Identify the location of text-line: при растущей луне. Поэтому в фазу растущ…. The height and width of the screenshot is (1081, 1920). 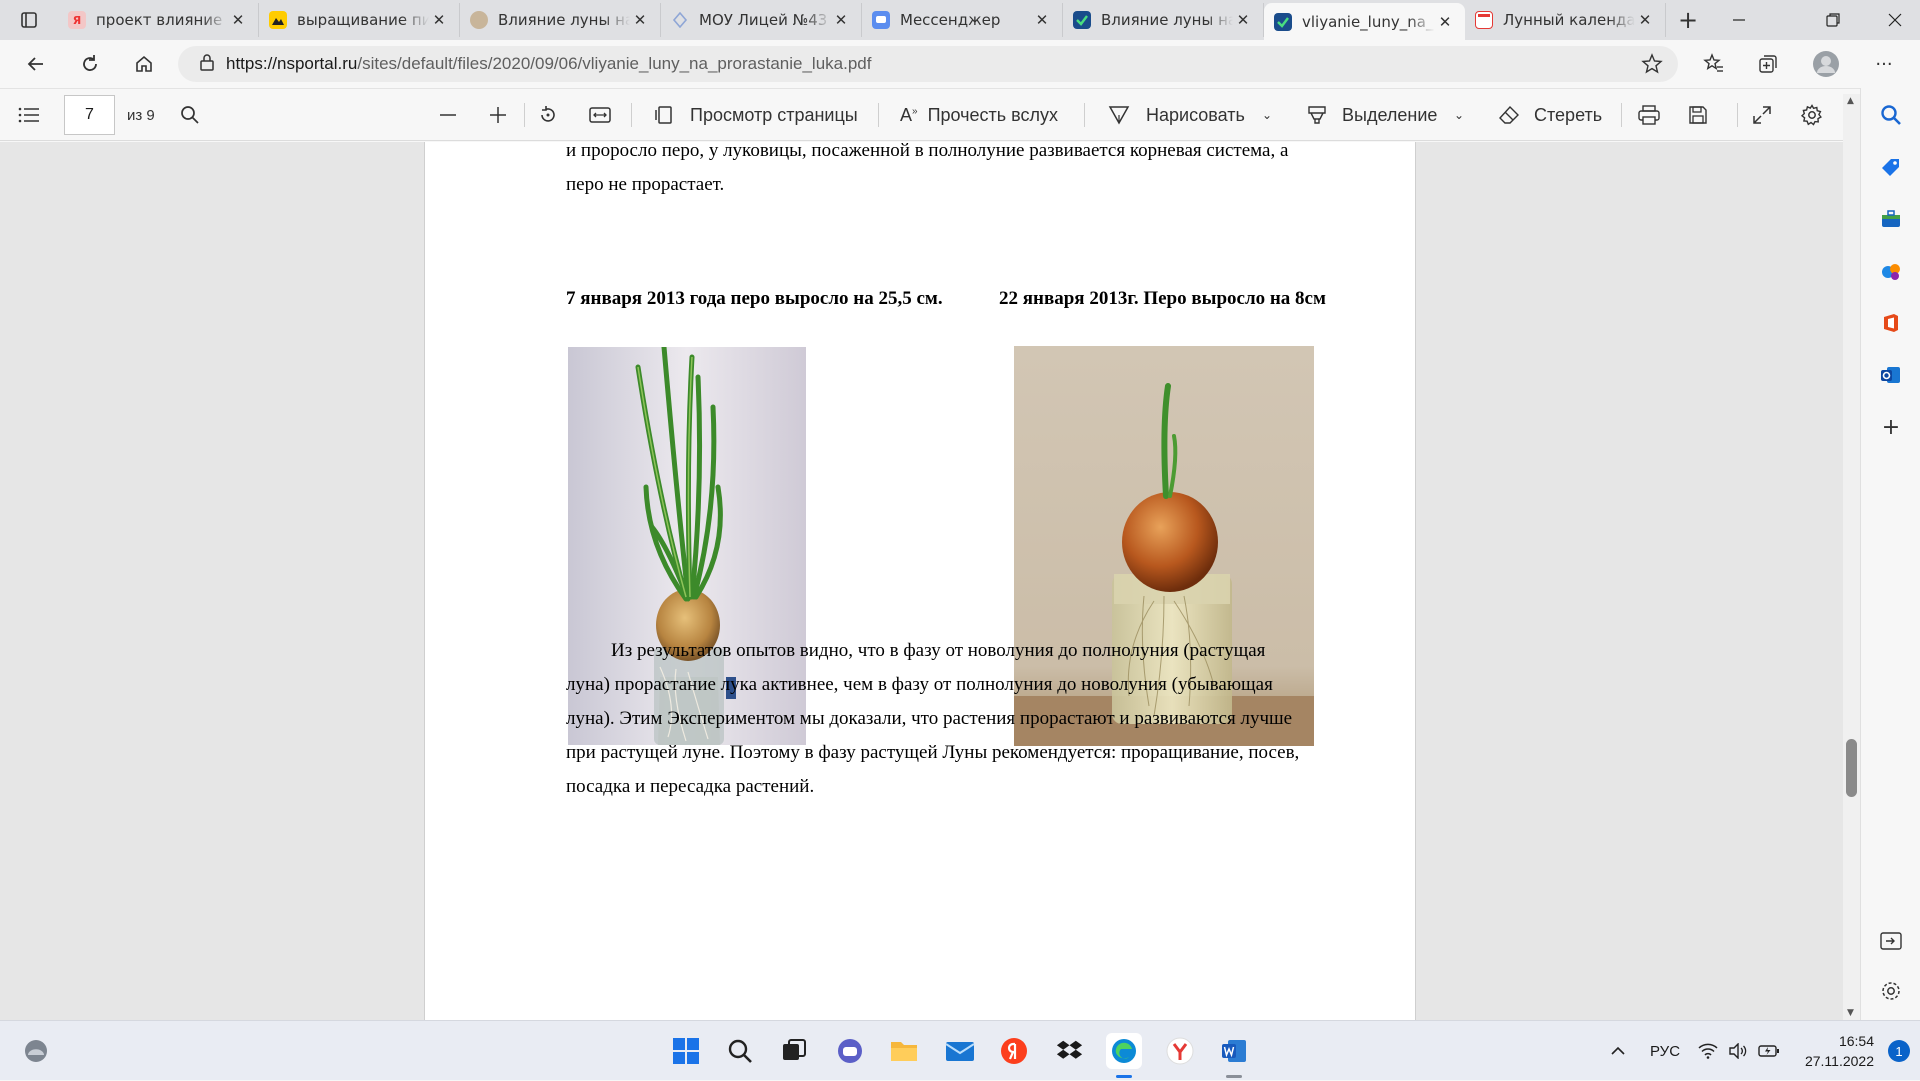
(933, 752).